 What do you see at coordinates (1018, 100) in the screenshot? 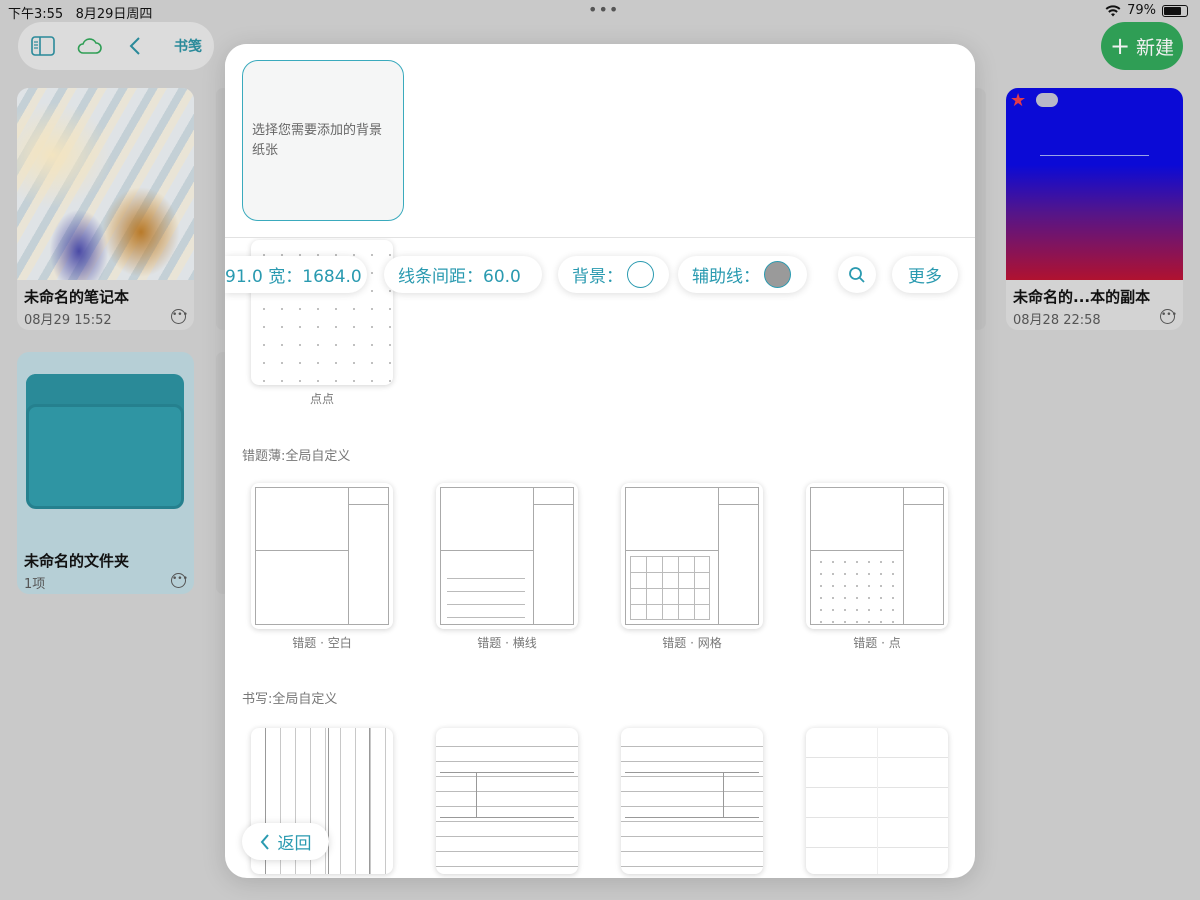
I see `star-icon: ★` at bounding box center [1018, 100].